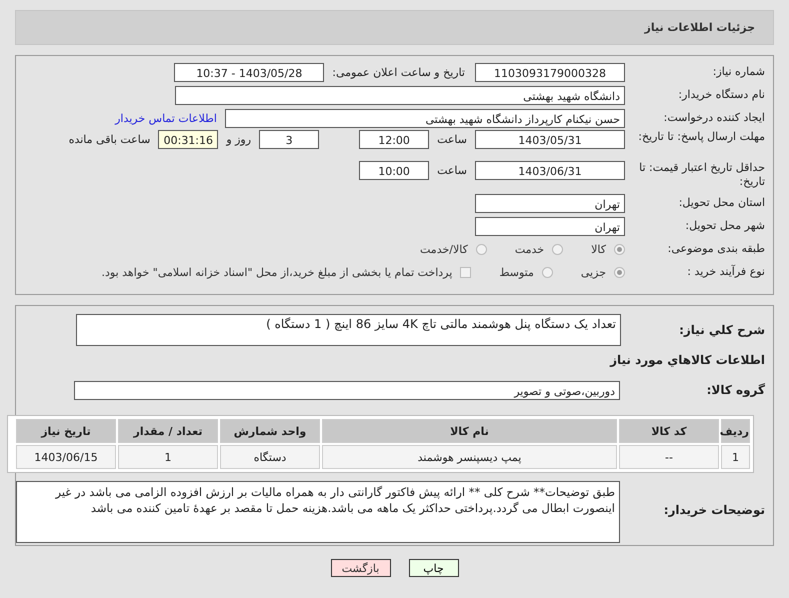  Describe the element at coordinates (699, 27) in the screenshot. I see `page-title: جزئیات اطلاعات نیاز` at that location.